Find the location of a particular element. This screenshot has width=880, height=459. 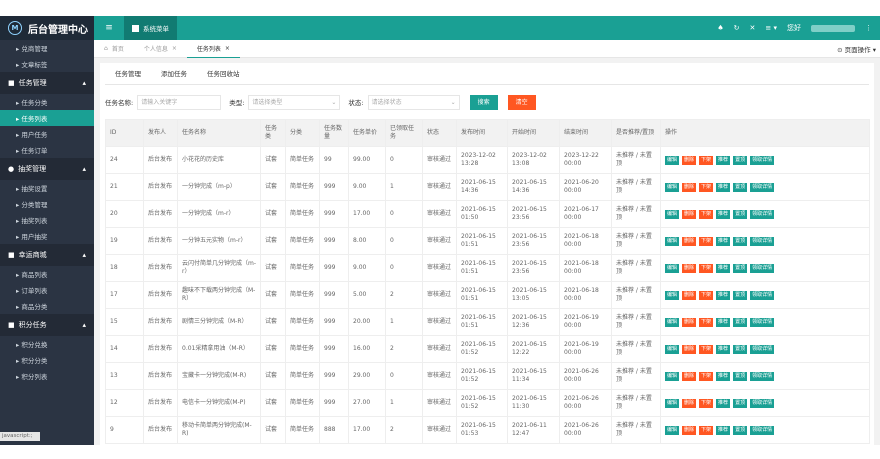

sidebar-item: ▸ 分类管理 is located at coordinates (47, 204).